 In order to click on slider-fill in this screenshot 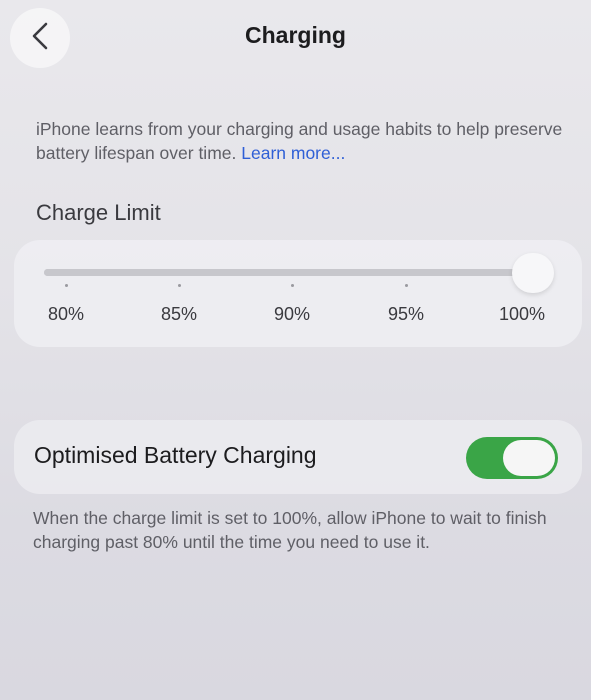, I will do `click(294, 272)`.